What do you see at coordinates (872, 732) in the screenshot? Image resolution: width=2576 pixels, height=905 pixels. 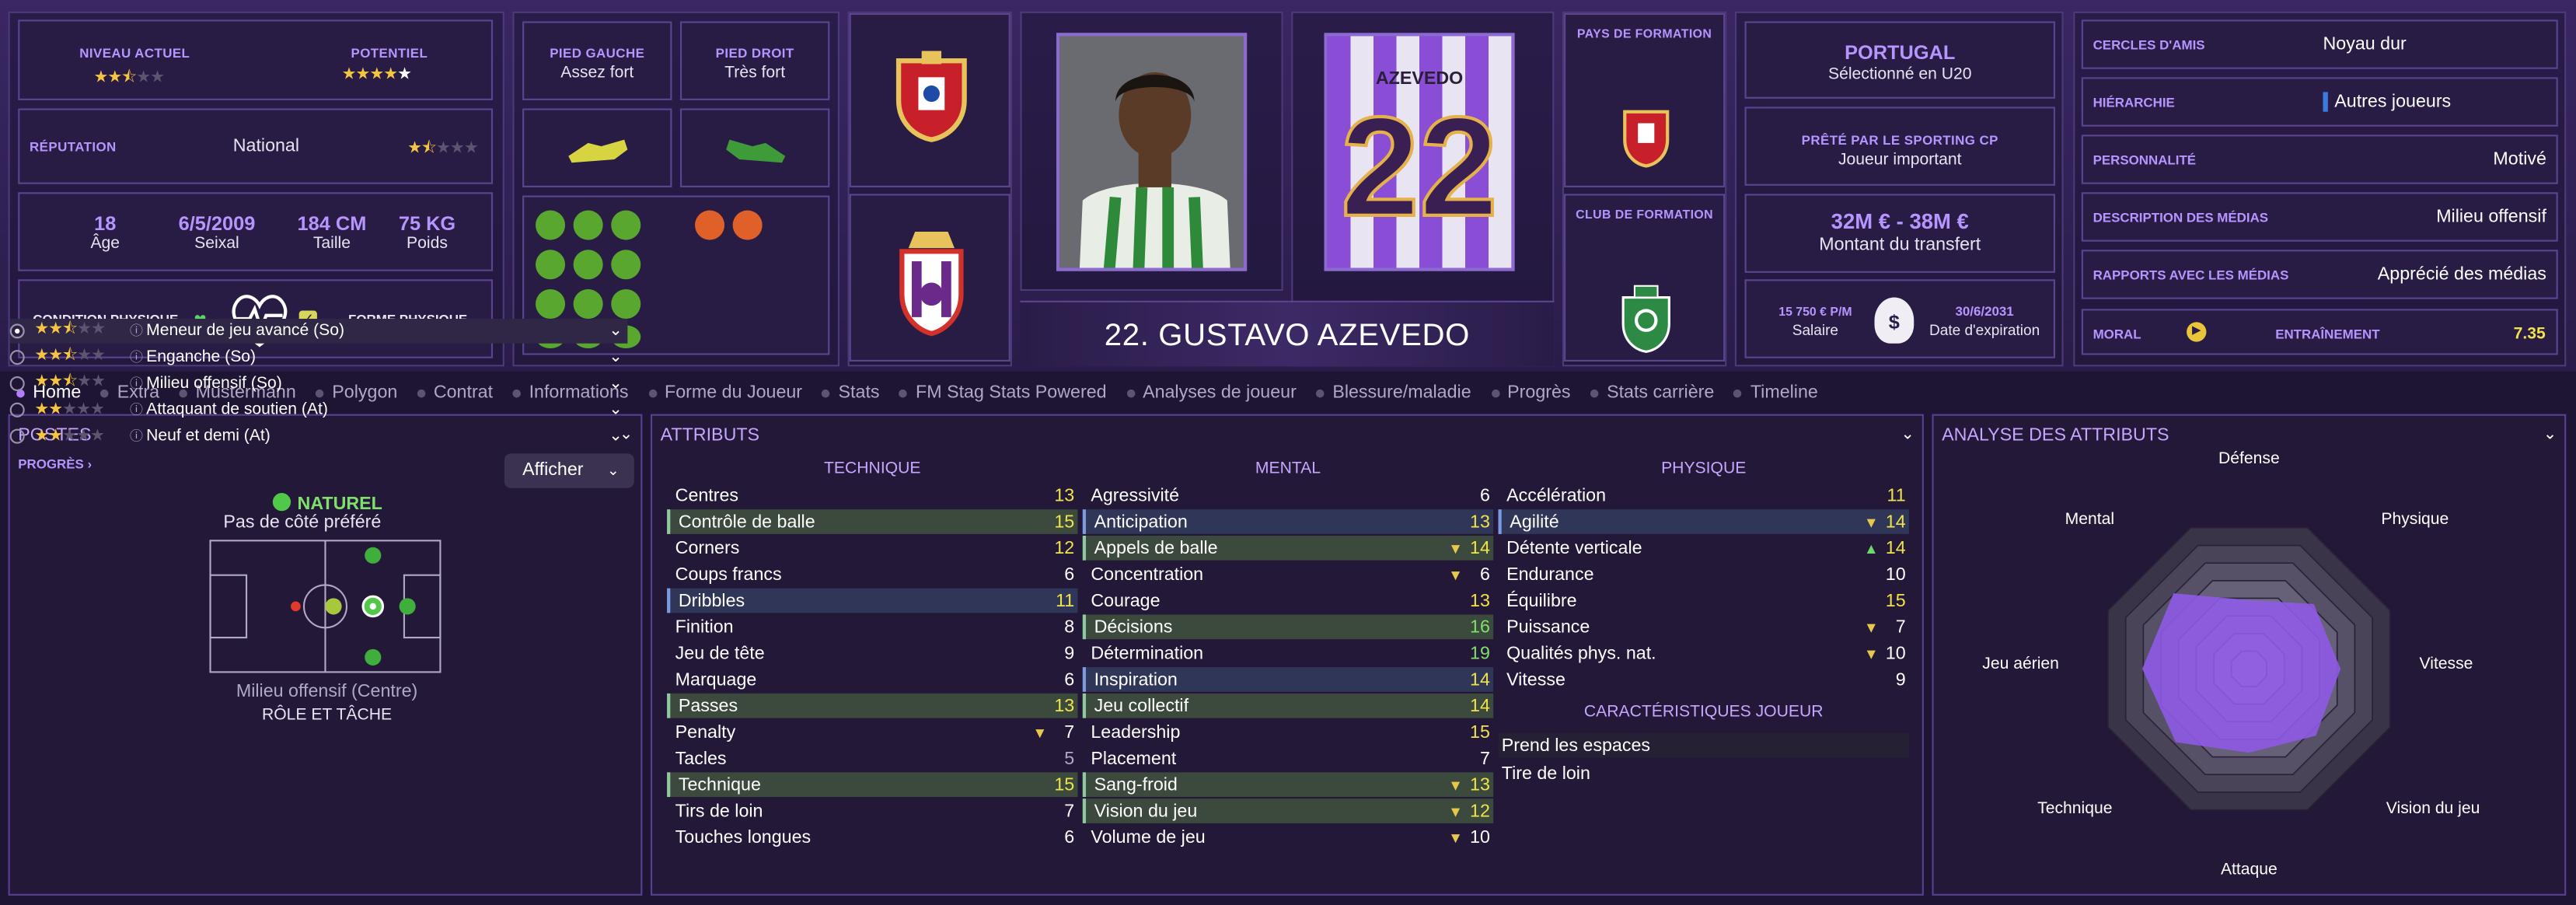 I see `attribute-row: Penalty ▼ 7` at bounding box center [872, 732].